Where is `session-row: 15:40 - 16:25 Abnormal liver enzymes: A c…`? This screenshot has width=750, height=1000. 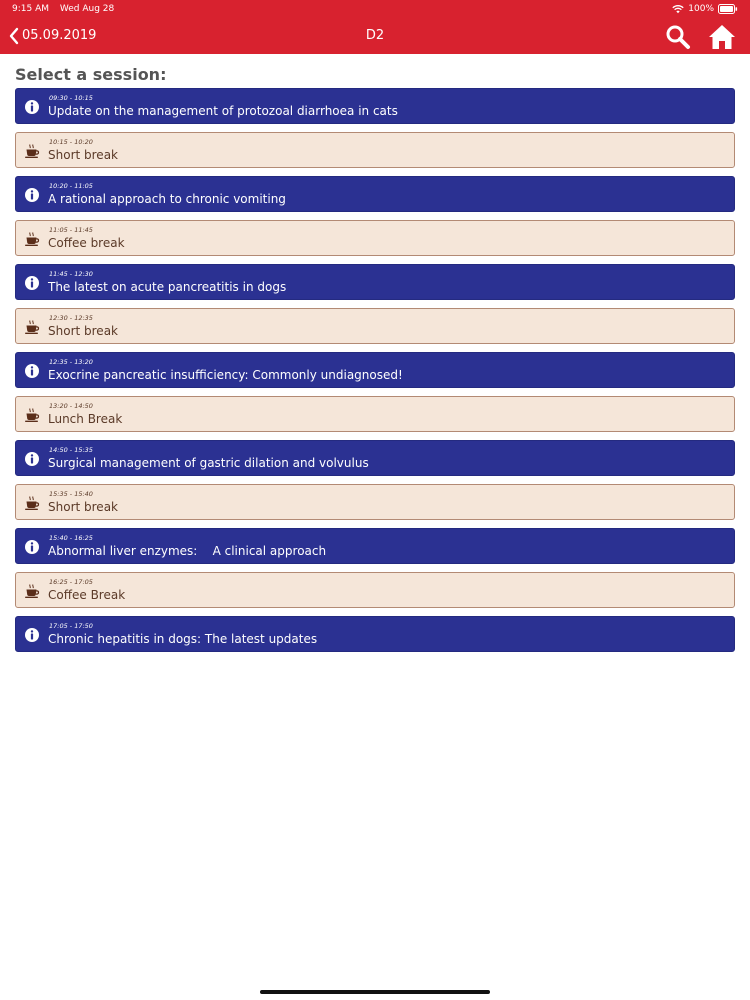 session-row: 15:40 - 16:25 Abnormal liver enzymes: A c… is located at coordinates (375, 546).